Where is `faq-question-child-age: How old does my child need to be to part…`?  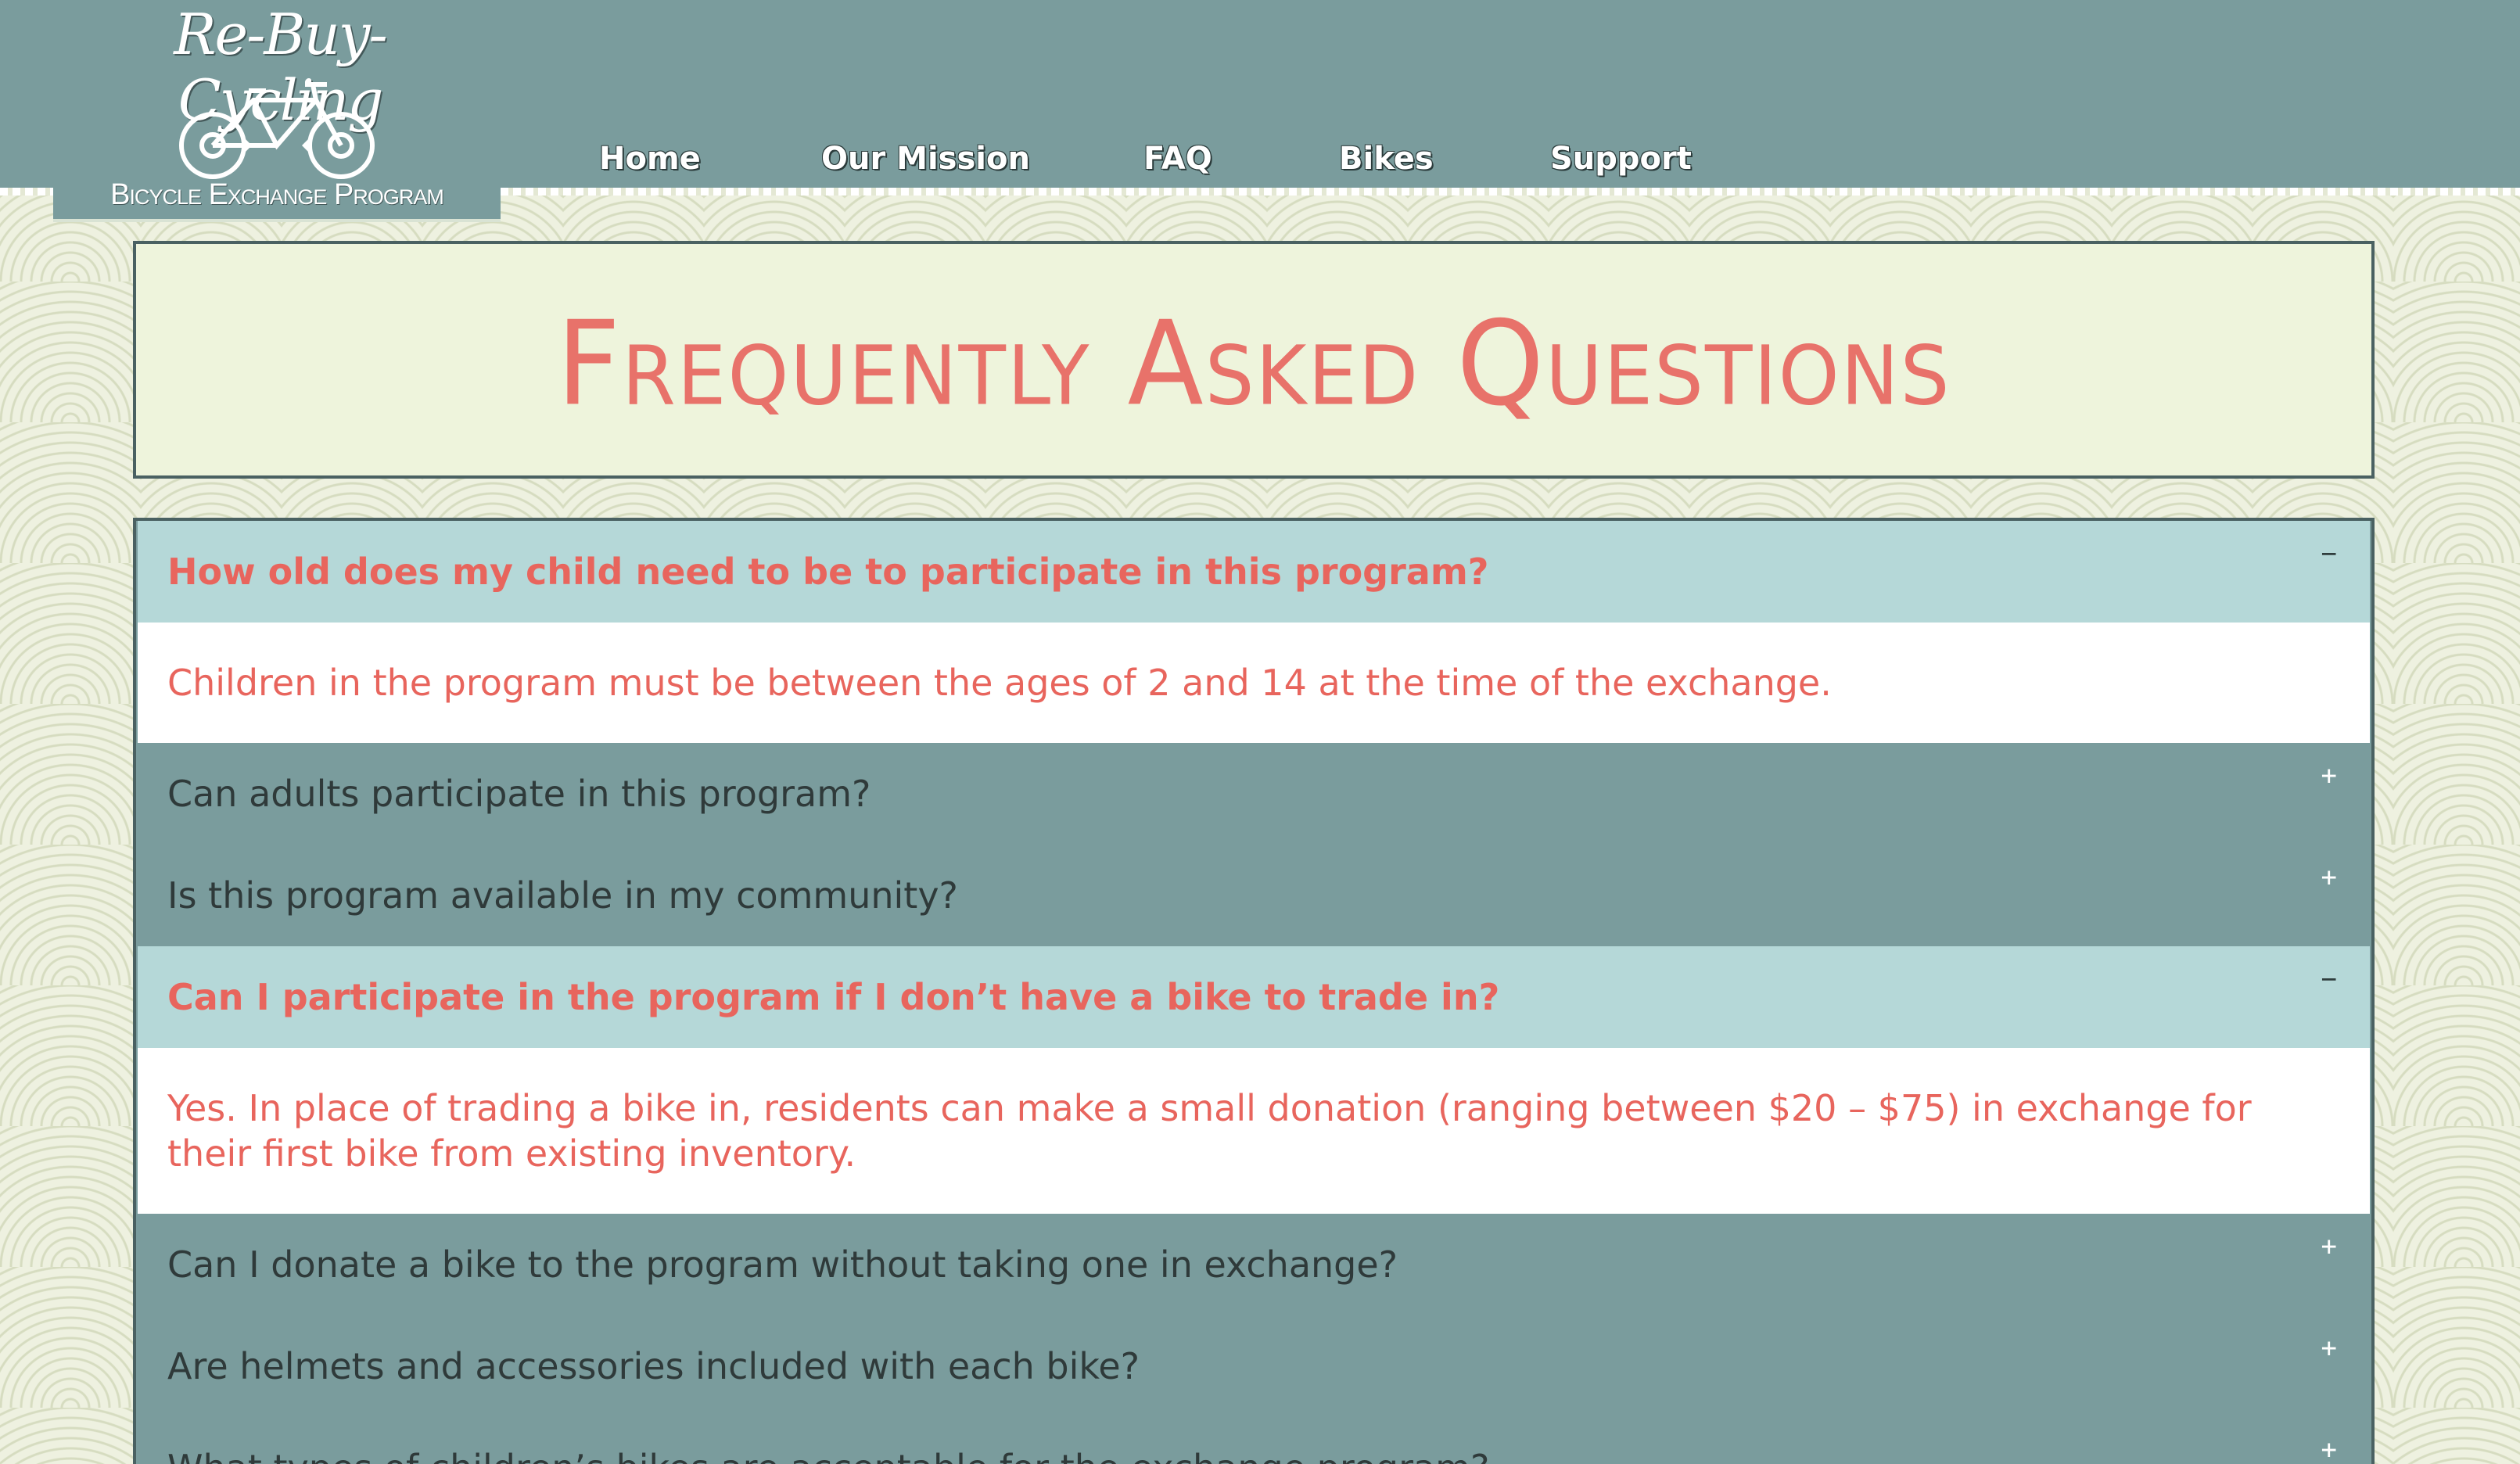 faq-question-child-age: How old does my child need to be to part… is located at coordinates (1254, 572).